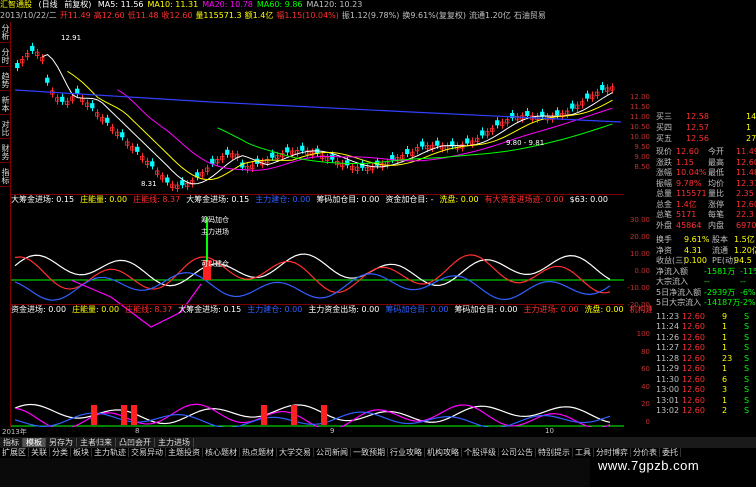 The height and width of the screenshot is (487, 756). I want to click on stat-label: 今开, so click(716, 151).